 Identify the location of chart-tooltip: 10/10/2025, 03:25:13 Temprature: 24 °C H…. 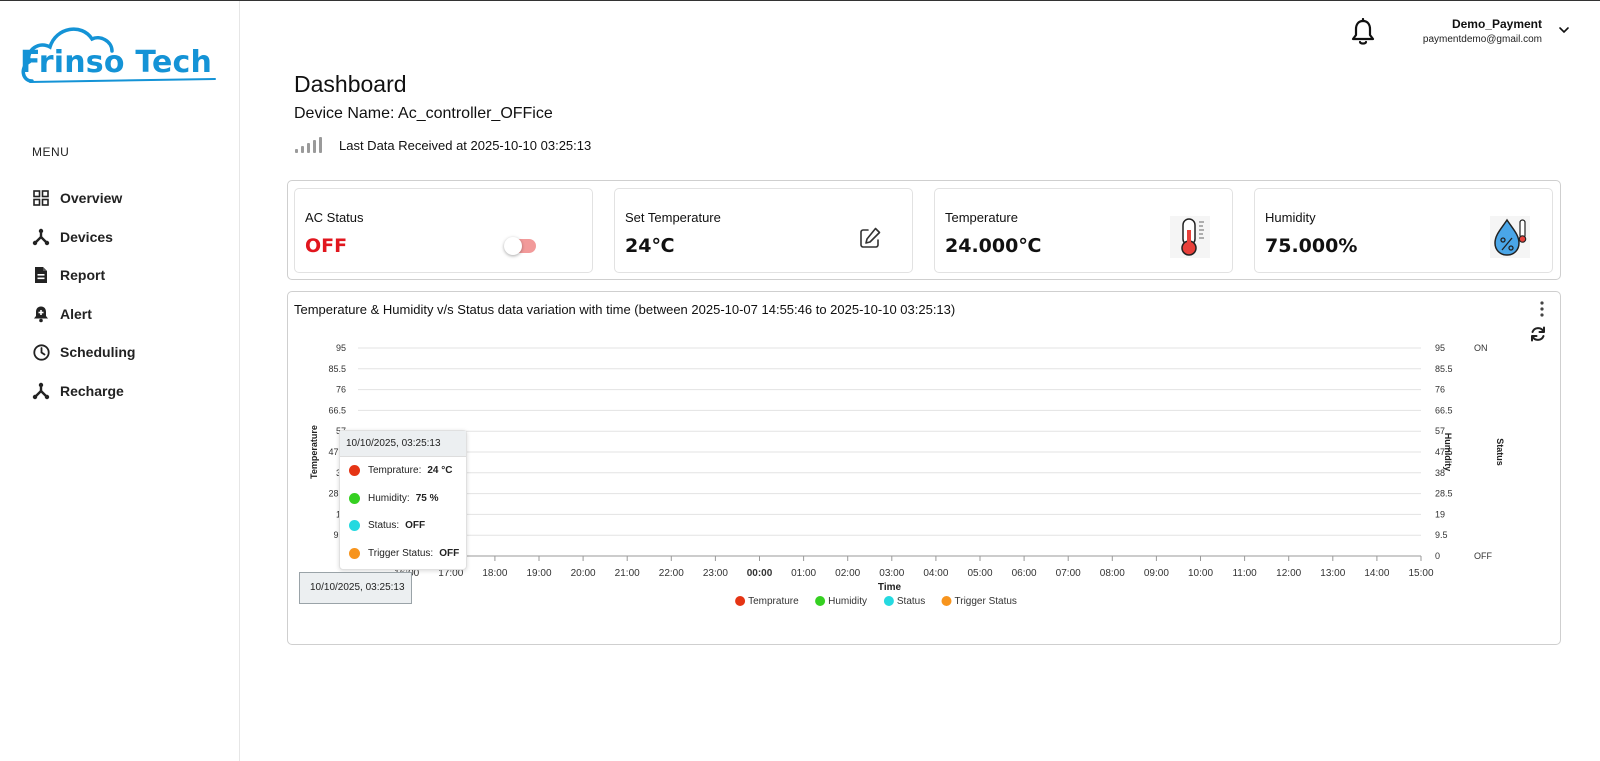
(403, 500).